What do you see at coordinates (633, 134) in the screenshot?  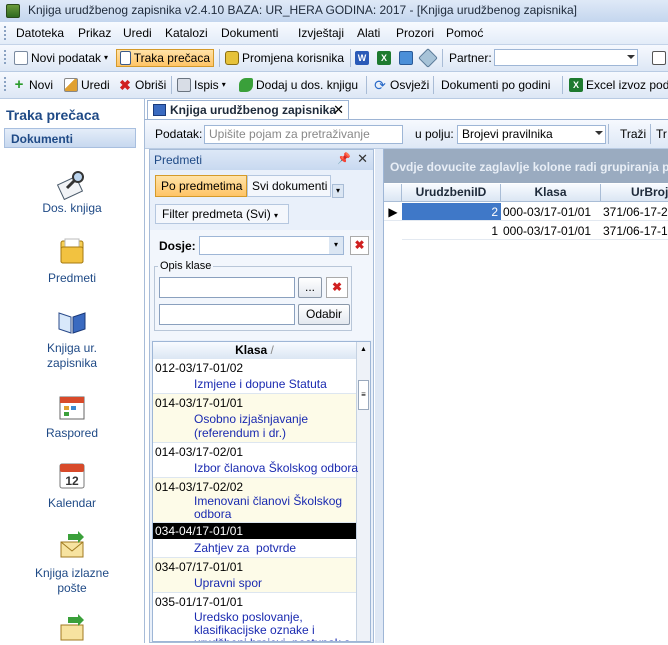 I see `search-button: Traži` at bounding box center [633, 134].